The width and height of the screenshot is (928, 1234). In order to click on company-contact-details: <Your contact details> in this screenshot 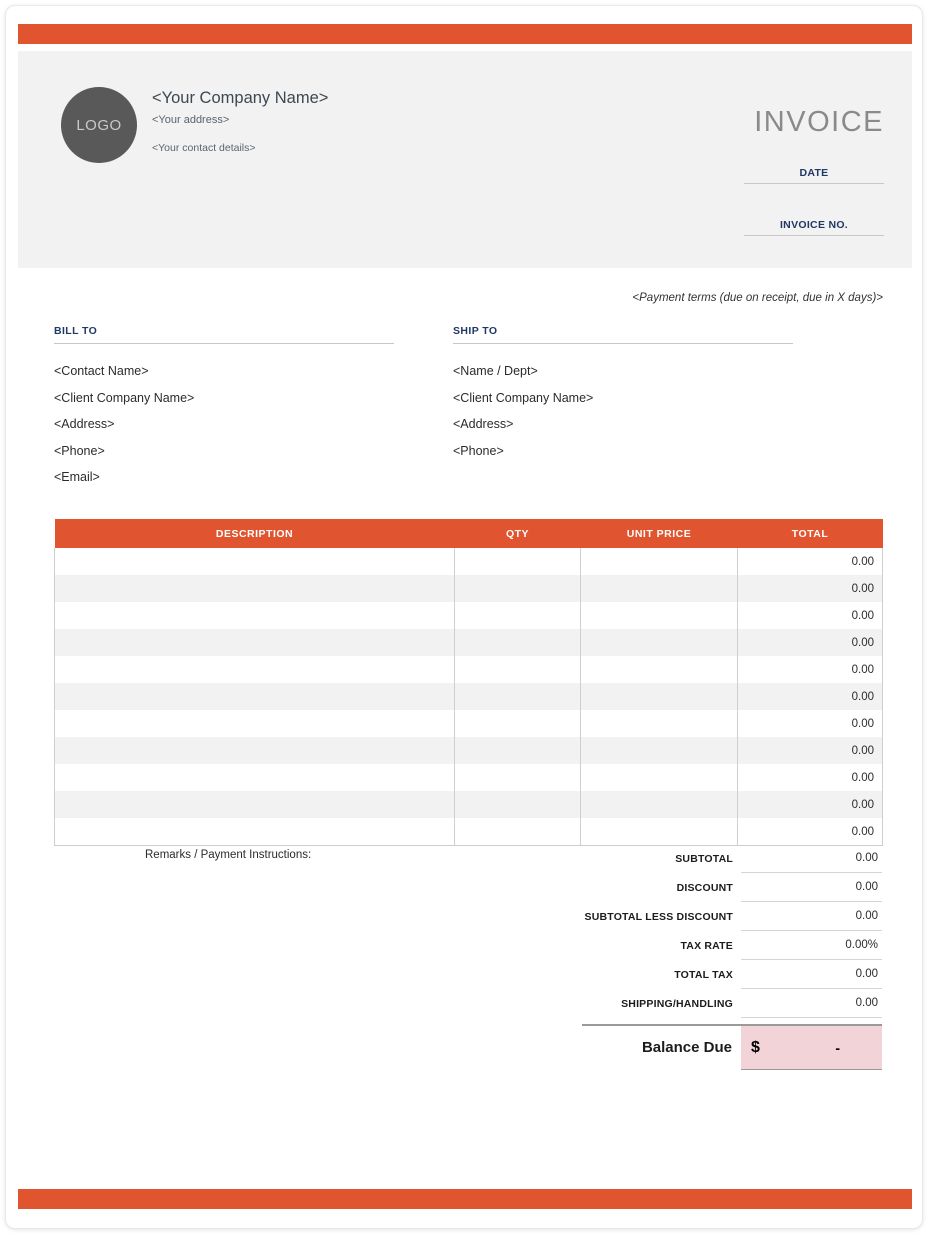, I will do `click(362, 148)`.